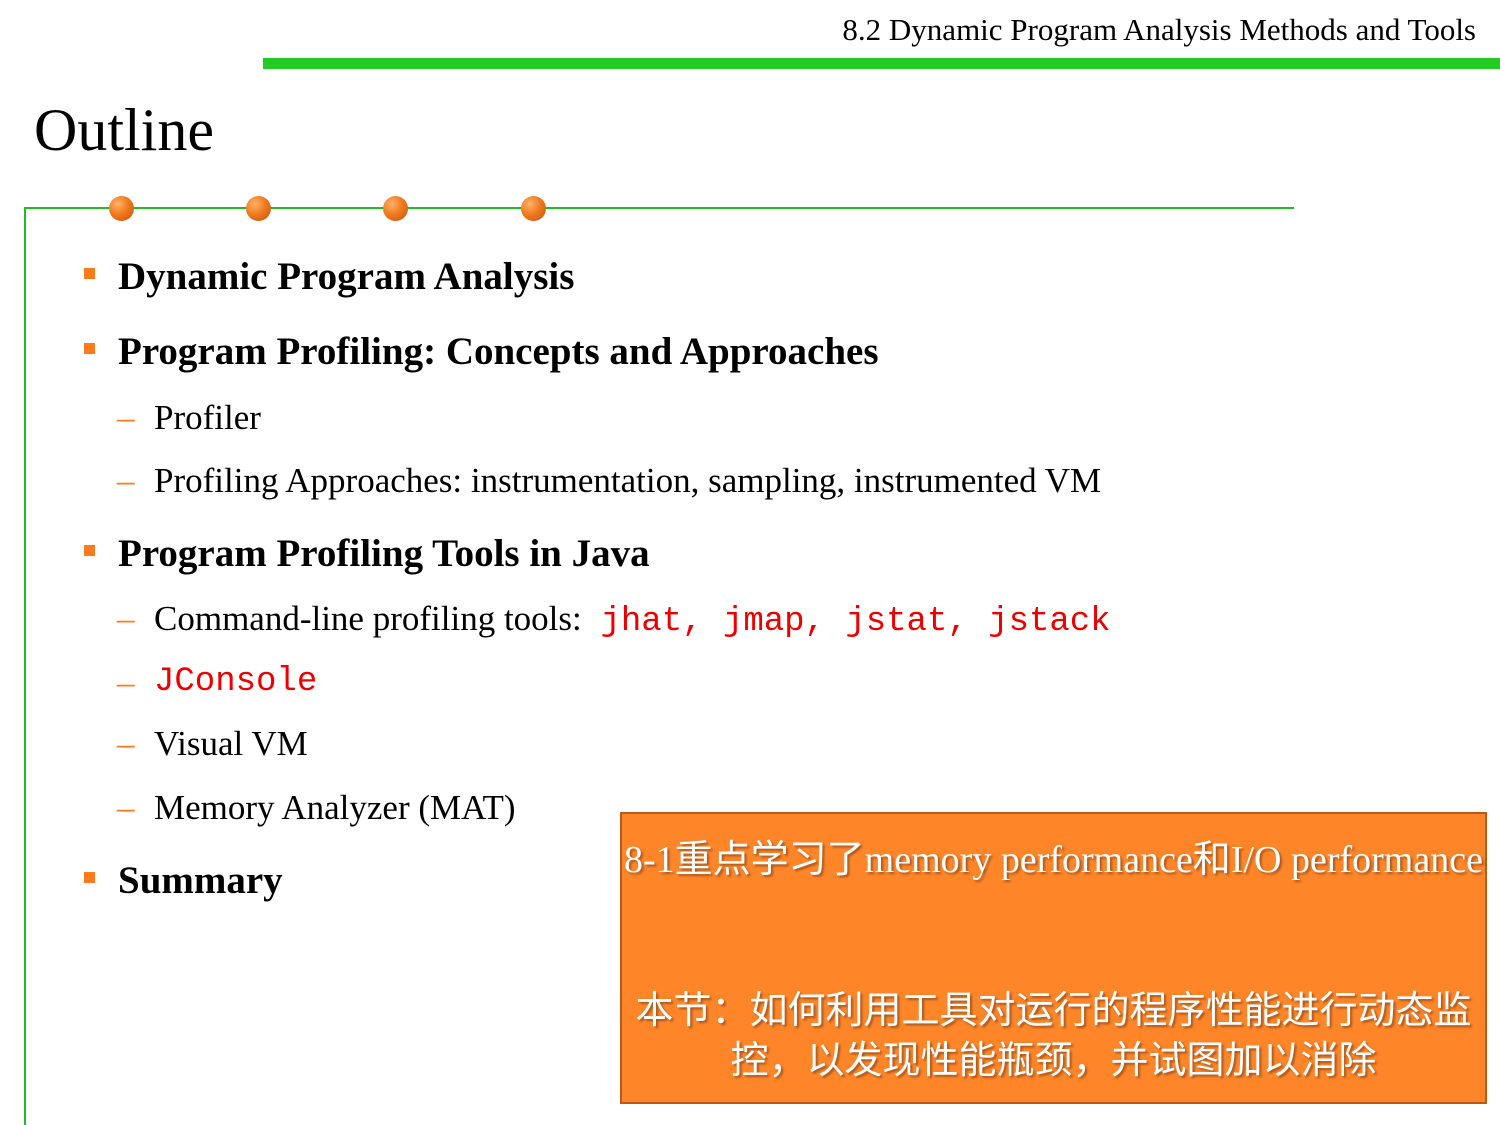 This screenshot has height=1125, width=1500. Describe the element at coordinates (236, 682) in the screenshot. I see `jconsole-label: JConsole` at that location.